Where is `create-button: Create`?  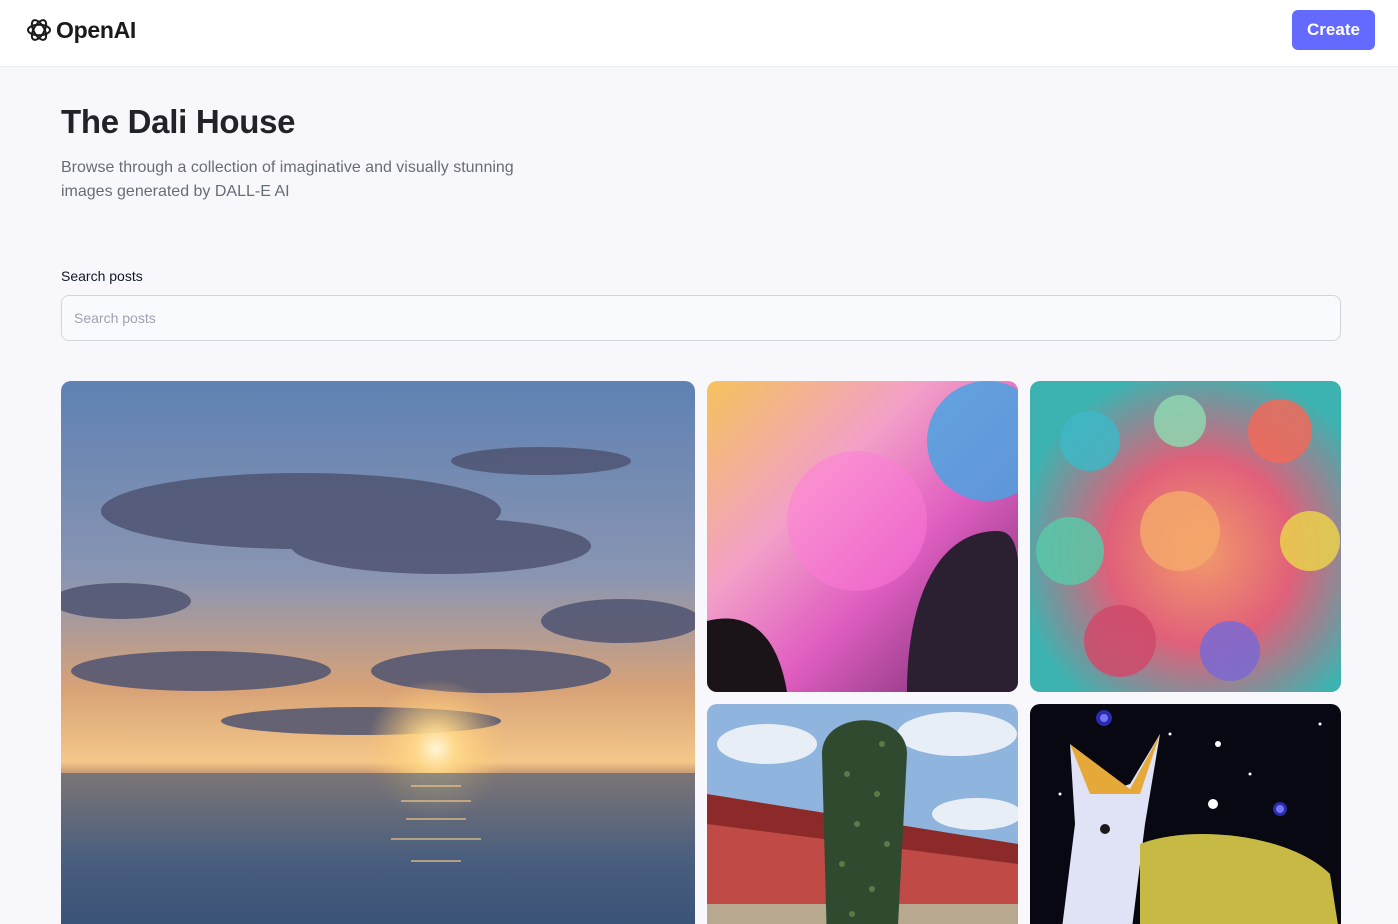
create-button: Create is located at coordinates (1333, 30).